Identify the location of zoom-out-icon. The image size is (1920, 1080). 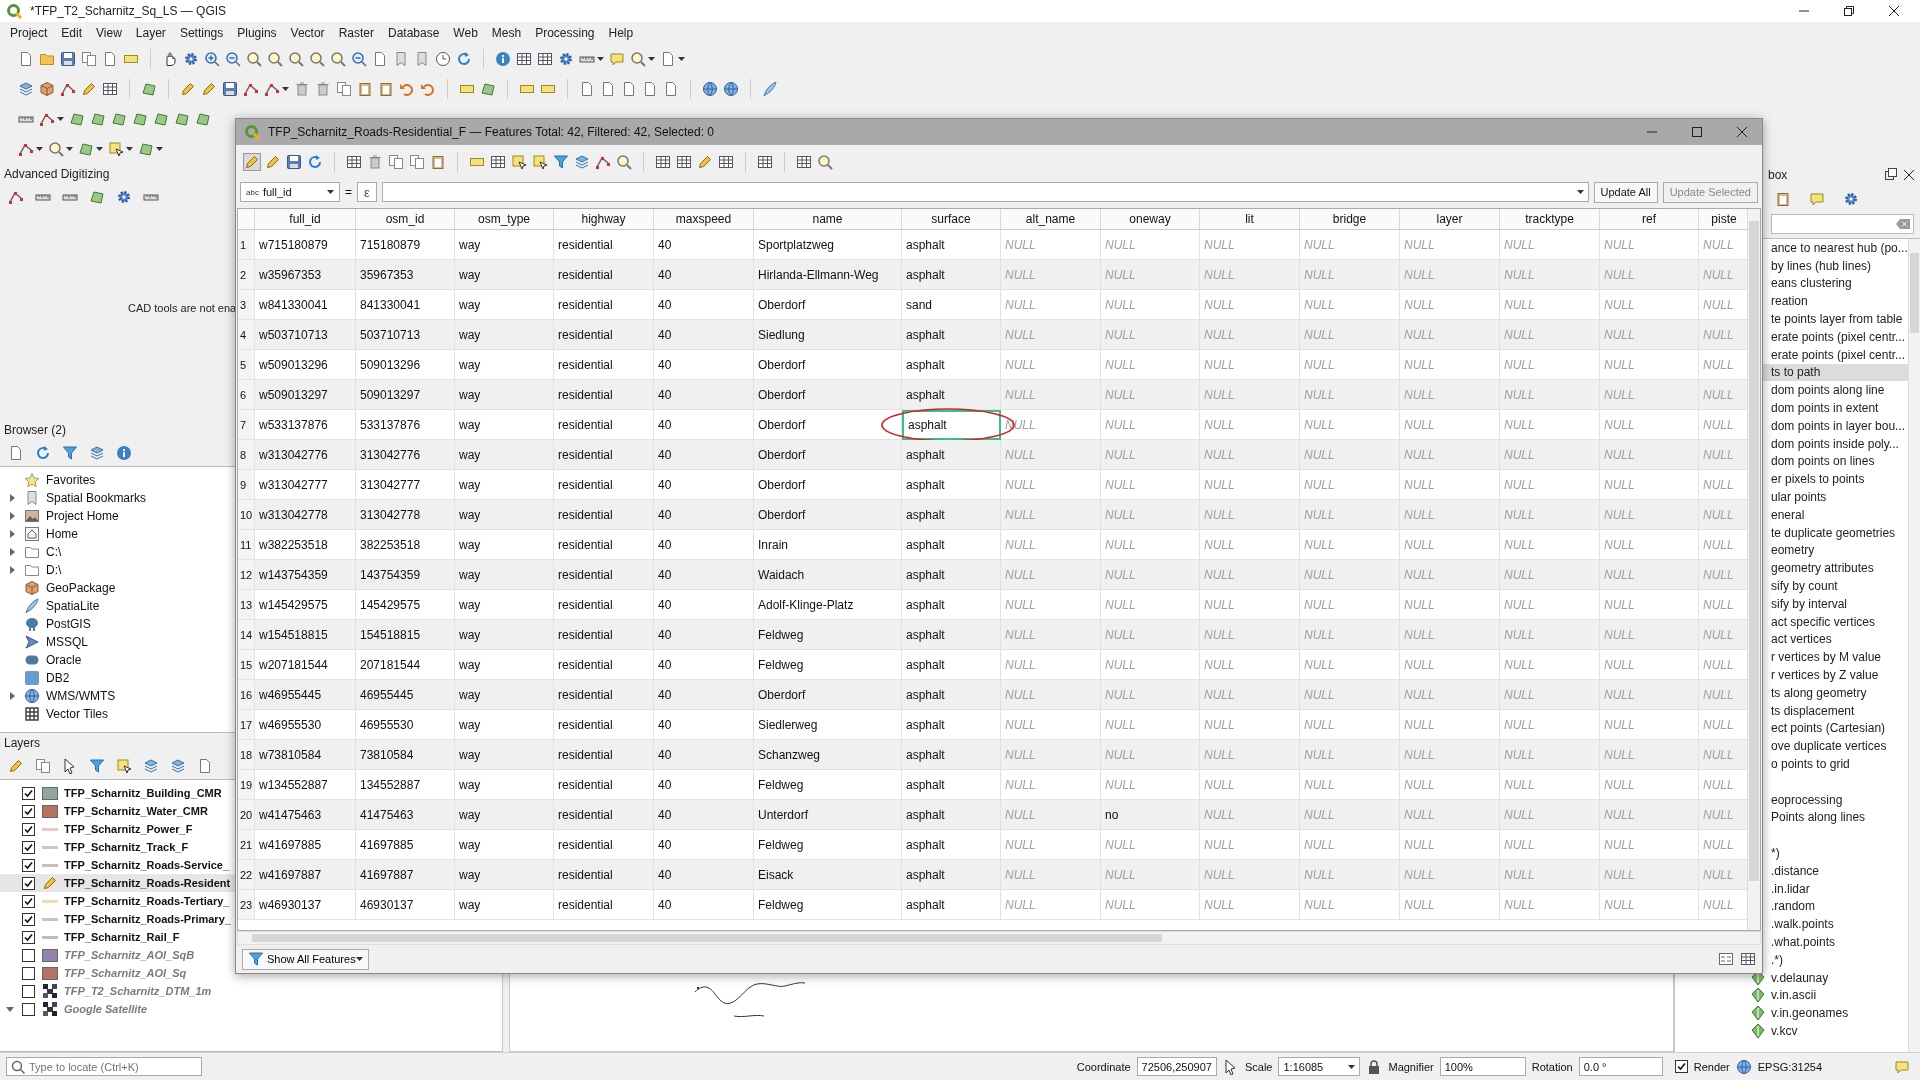
(359, 59).